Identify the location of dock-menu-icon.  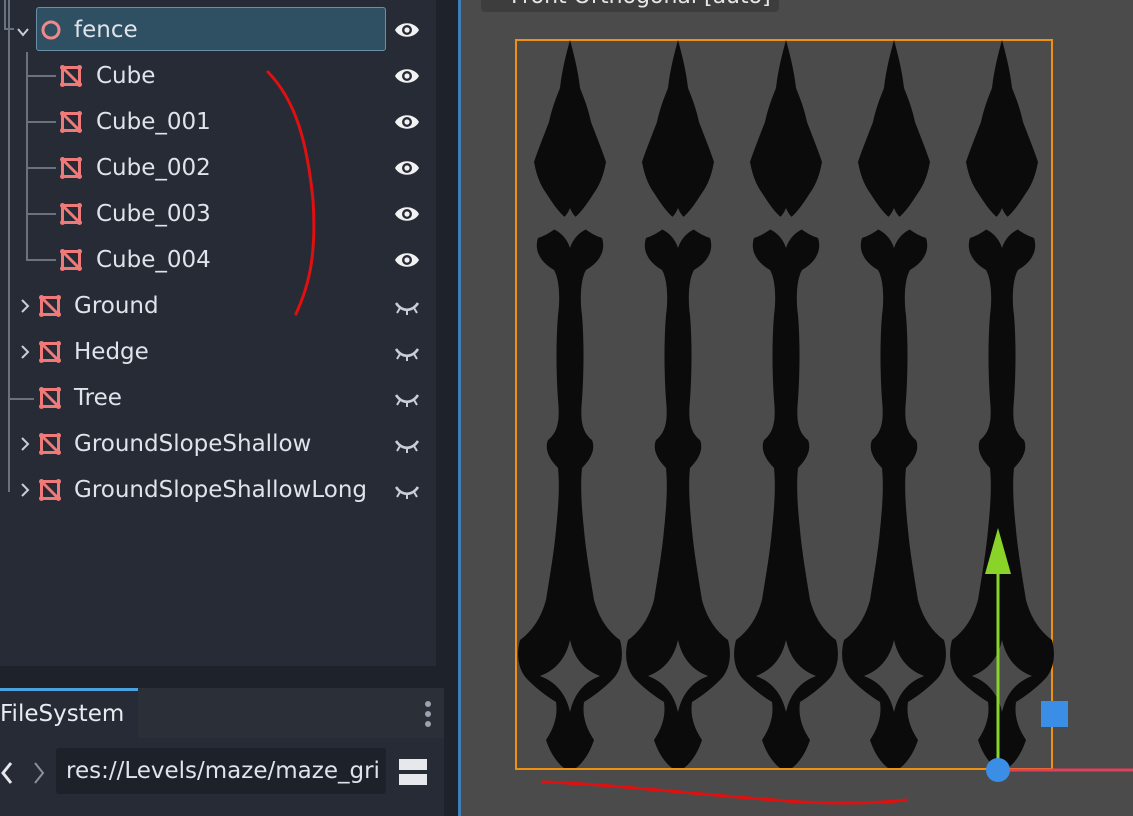
(428, 714).